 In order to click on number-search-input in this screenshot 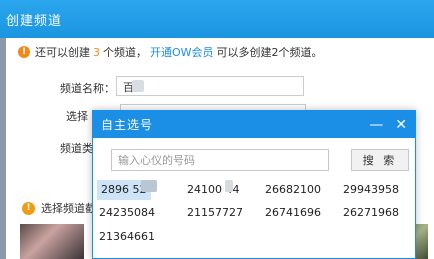, I will do `click(220, 160)`.